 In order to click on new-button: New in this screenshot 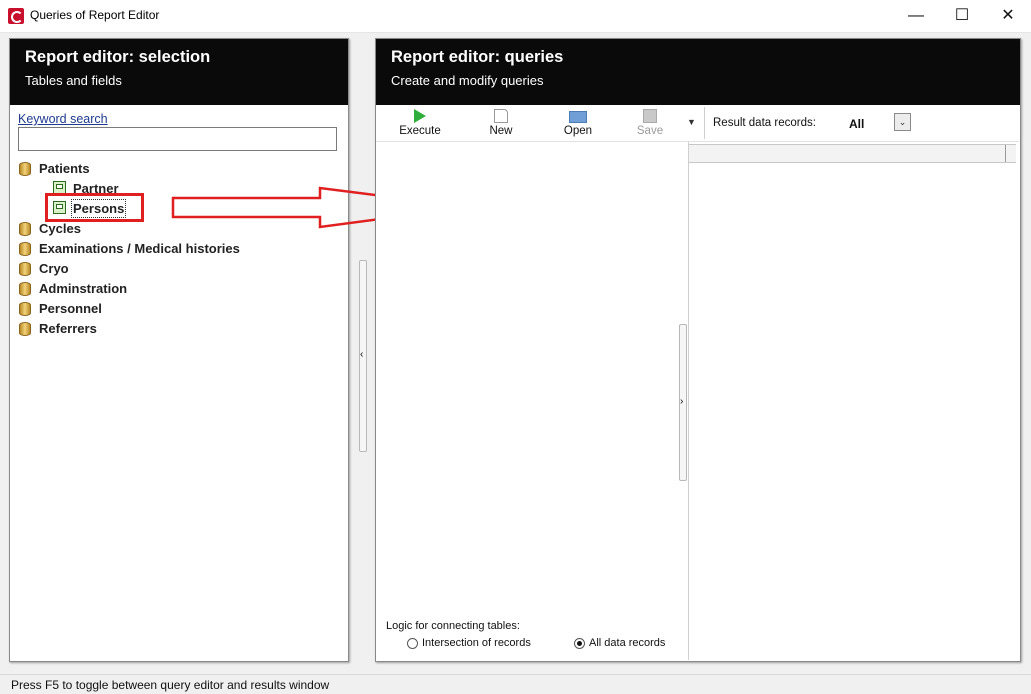, I will do `click(501, 123)`.